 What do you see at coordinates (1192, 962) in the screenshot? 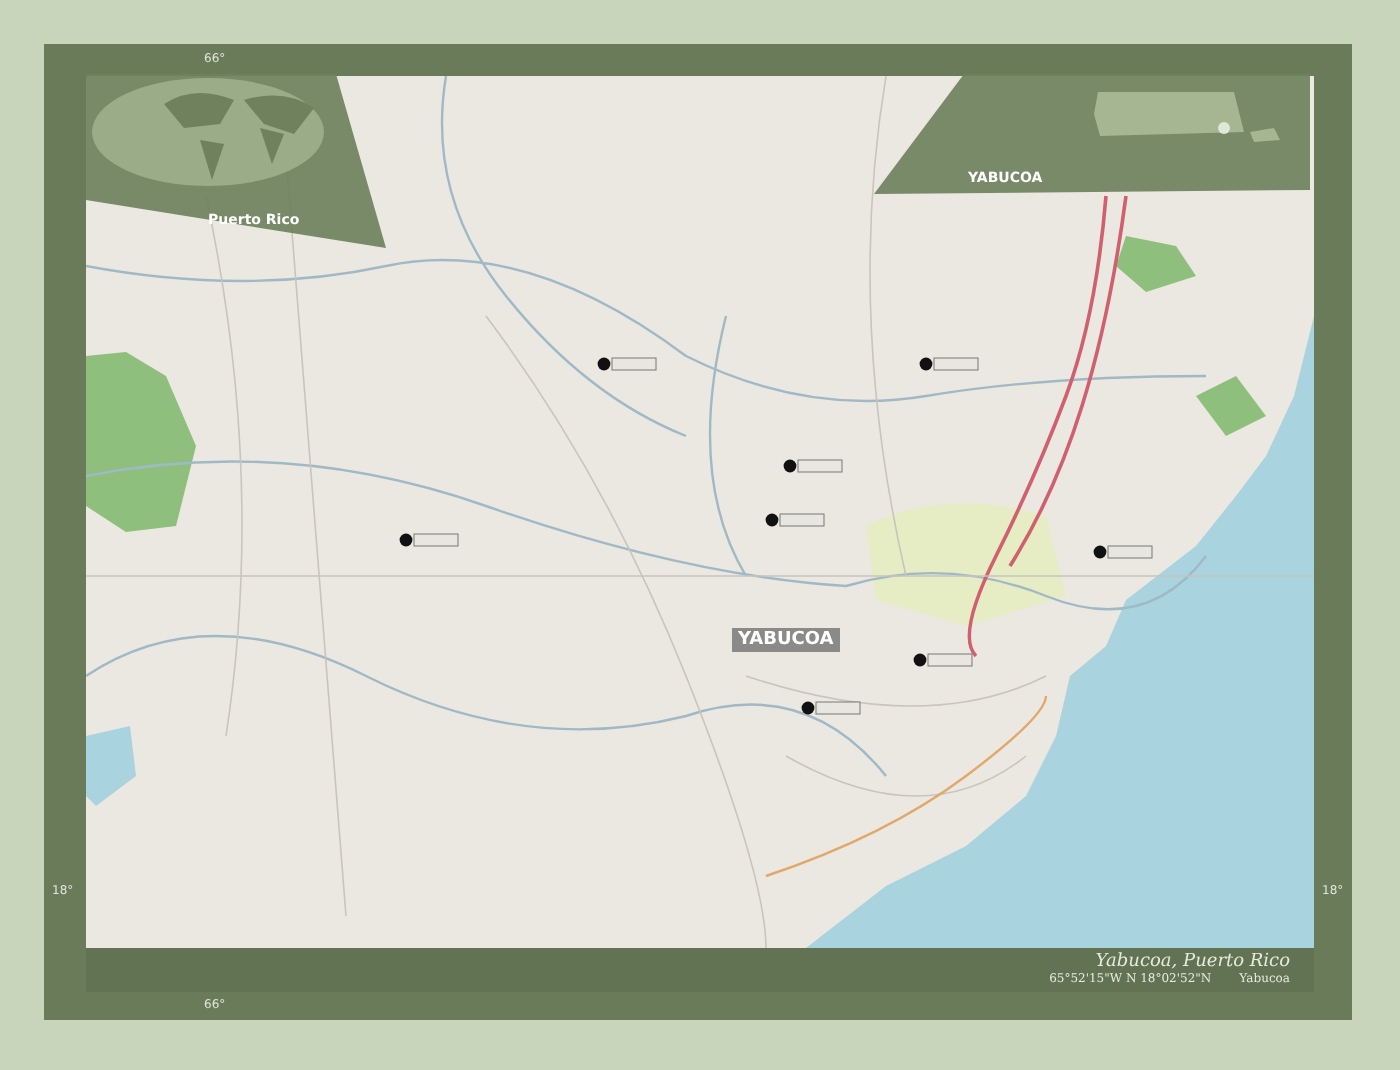
I see `map-title: Yabucoa, Puerto Rico` at bounding box center [1192, 962].